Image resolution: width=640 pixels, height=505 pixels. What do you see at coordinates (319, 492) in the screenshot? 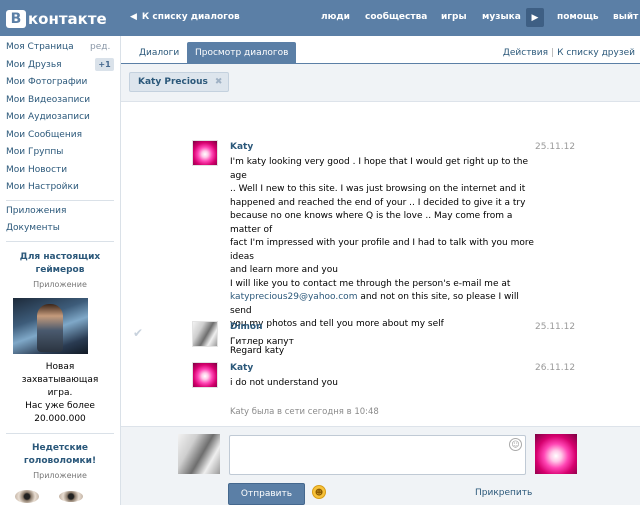
I see `emoji-icon: ☻` at bounding box center [319, 492].